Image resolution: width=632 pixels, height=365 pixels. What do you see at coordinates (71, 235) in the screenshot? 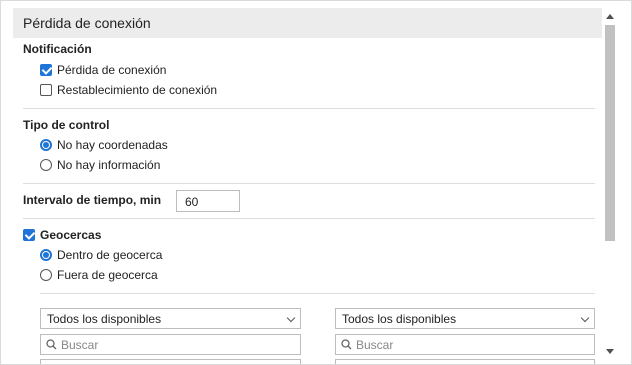
I see `geofences-label: Geocercas` at bounding box center [71, 235].